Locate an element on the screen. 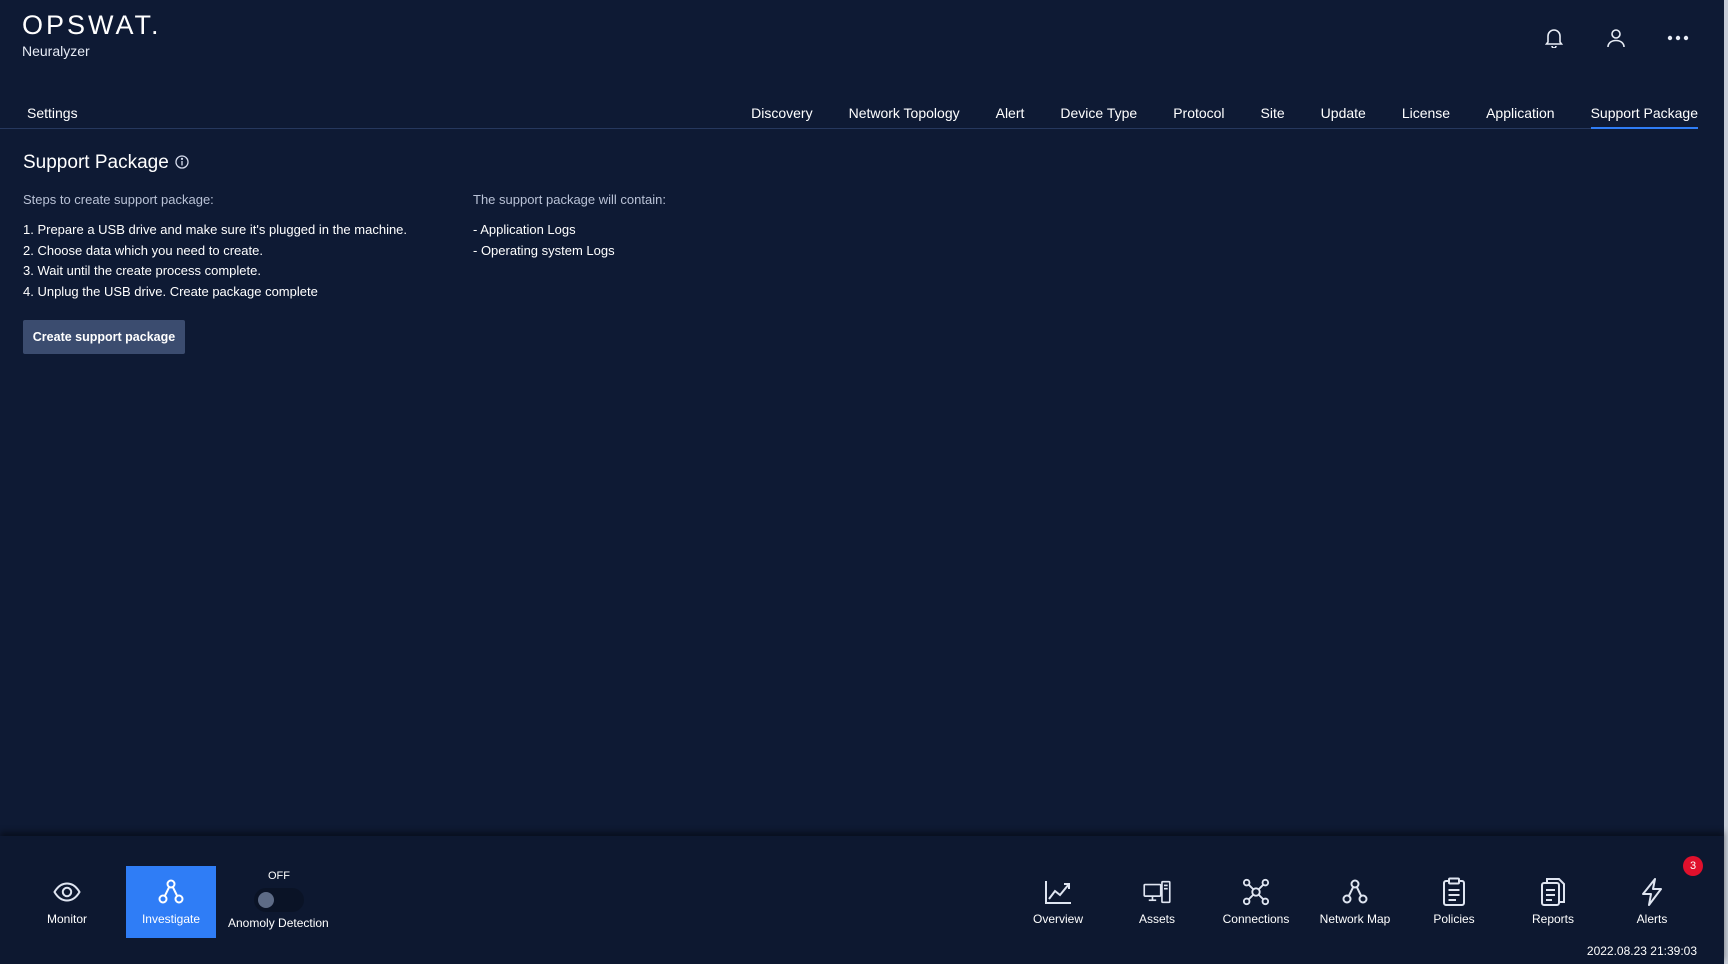  nav-label: Assets is located at coordinates (1156, 919).